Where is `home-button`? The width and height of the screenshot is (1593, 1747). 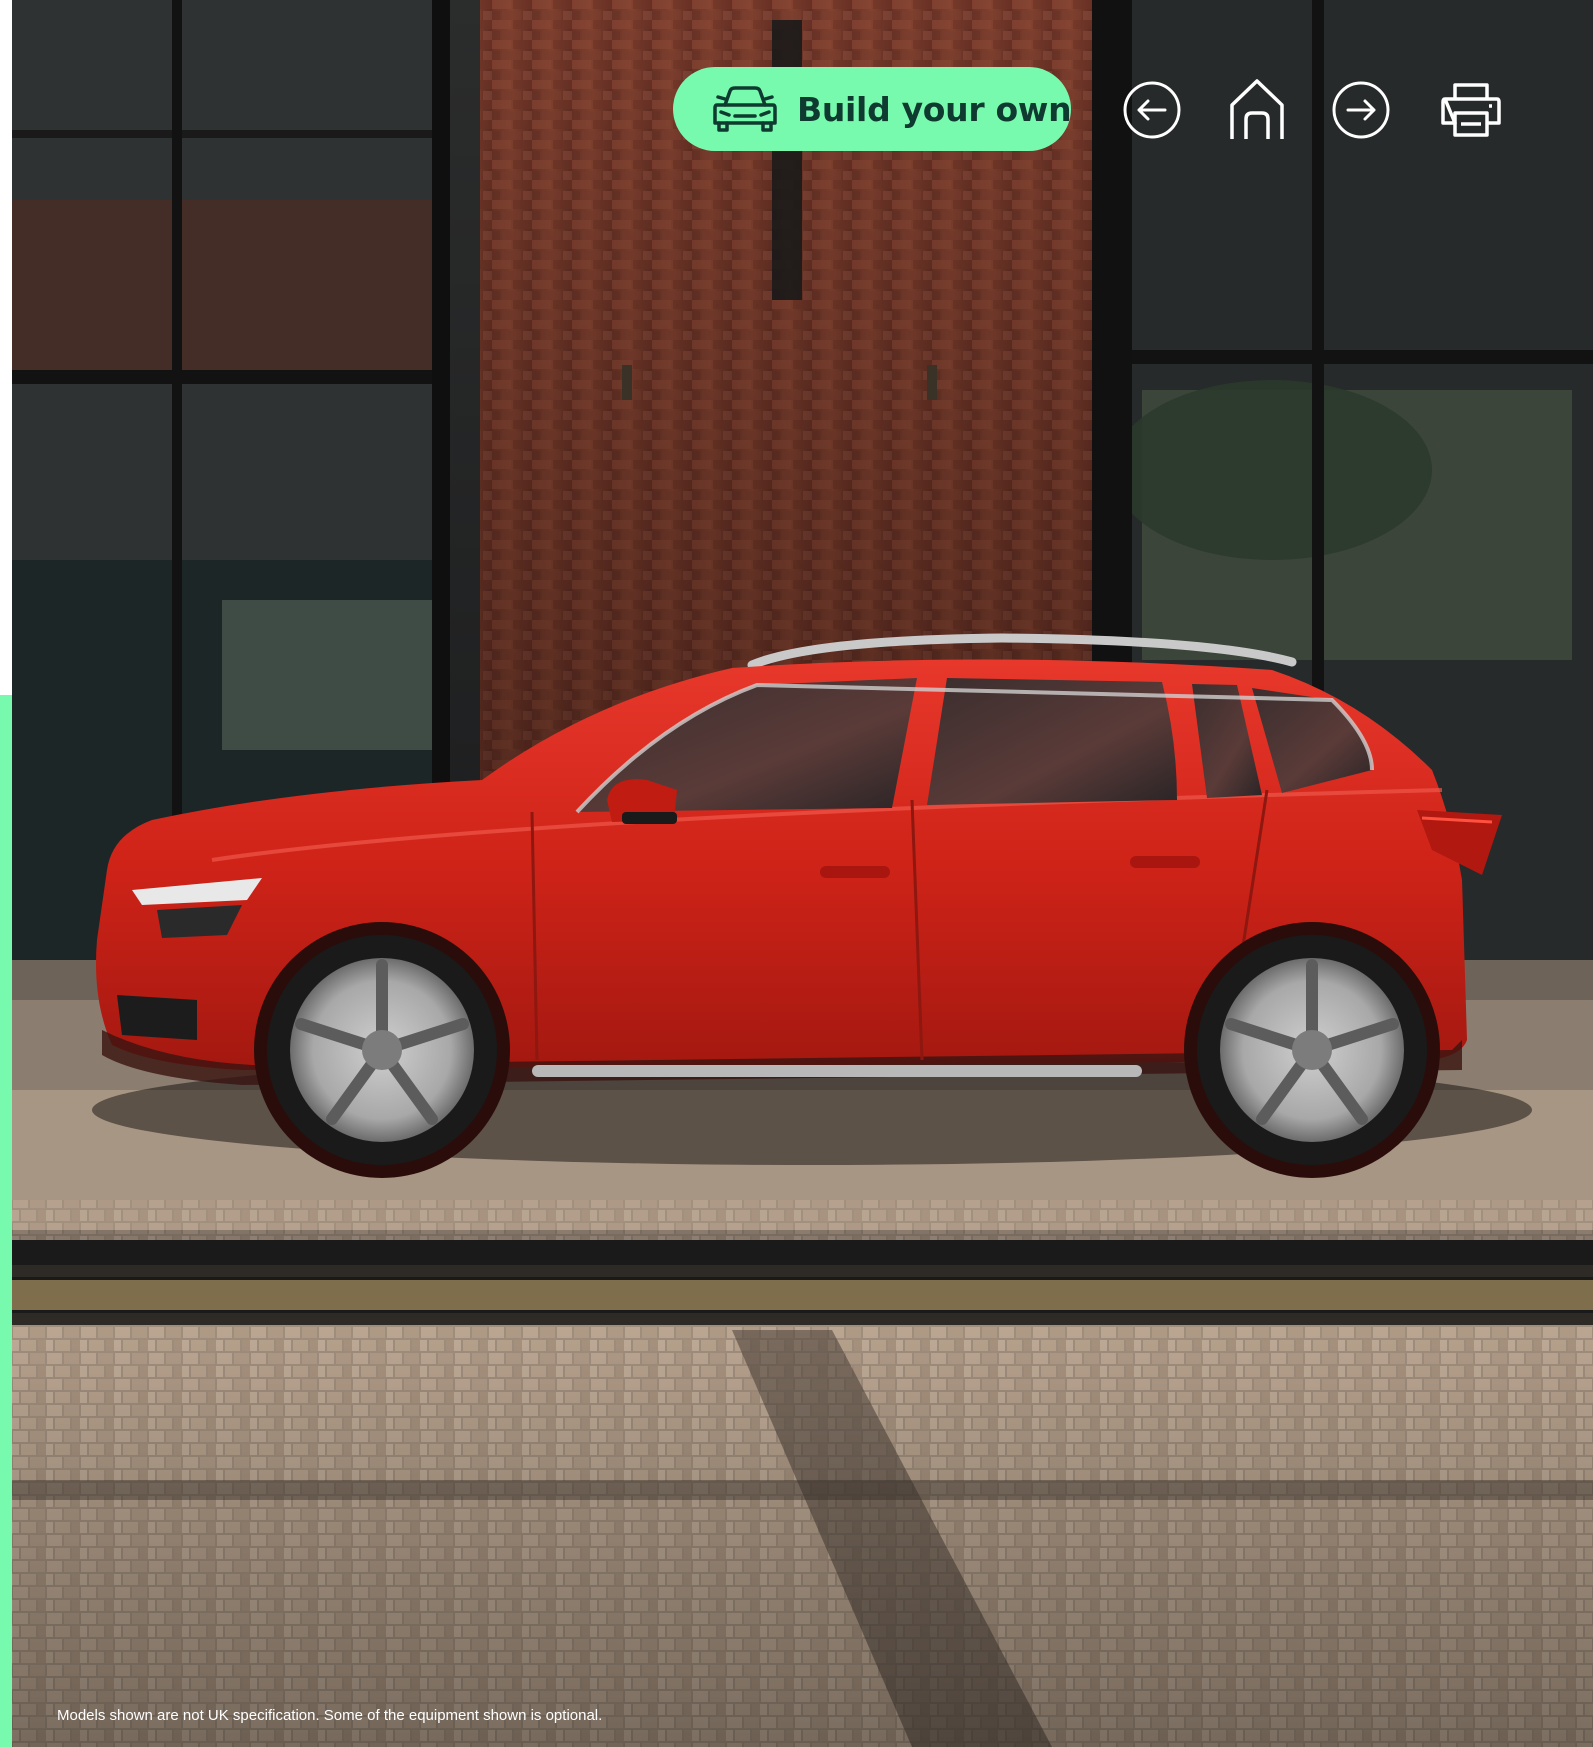 home-button is located at coordinates (1257, 110).